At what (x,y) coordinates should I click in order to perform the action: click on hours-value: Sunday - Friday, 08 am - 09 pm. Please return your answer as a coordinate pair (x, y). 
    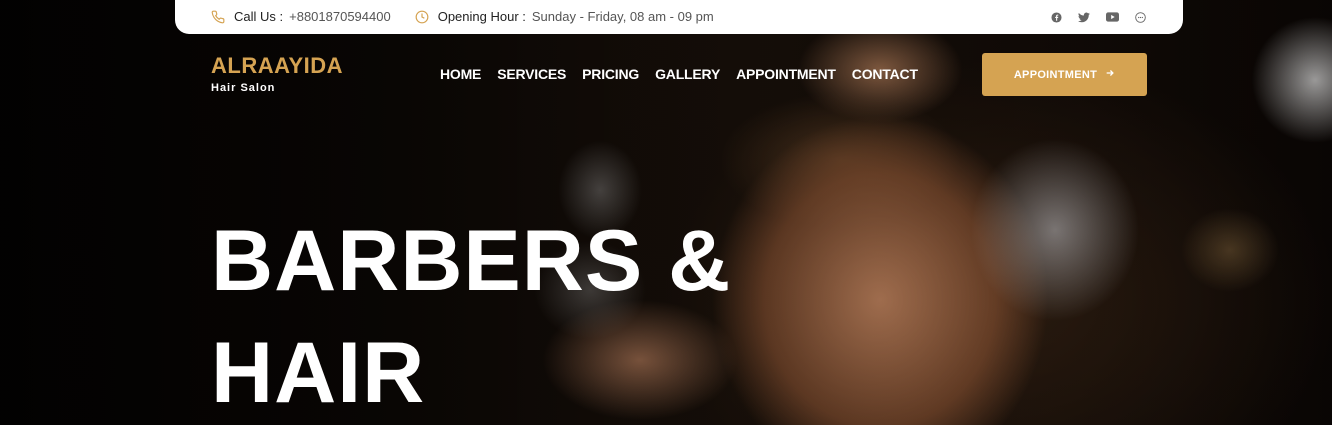
    Looking at the image, I should click on (622, 16).